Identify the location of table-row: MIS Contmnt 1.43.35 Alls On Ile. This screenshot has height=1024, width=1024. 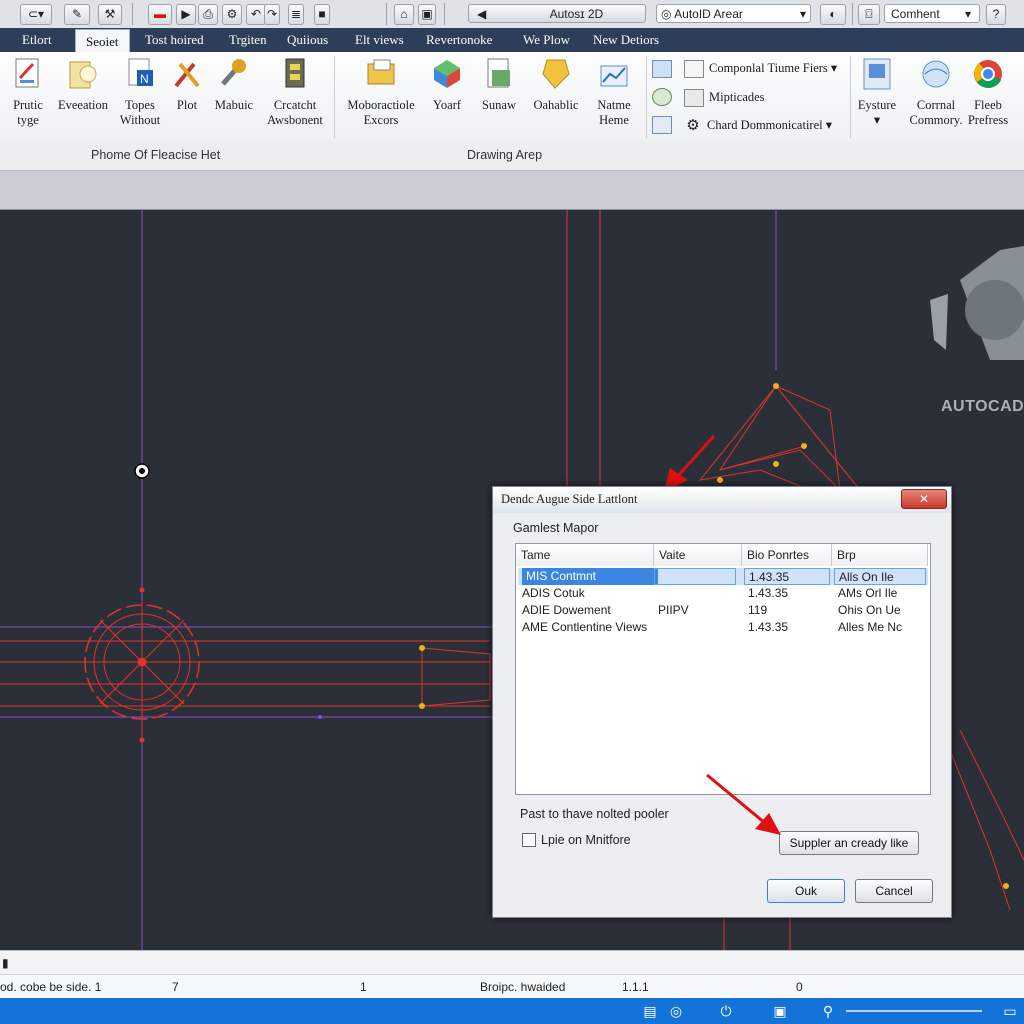
(723, 576).